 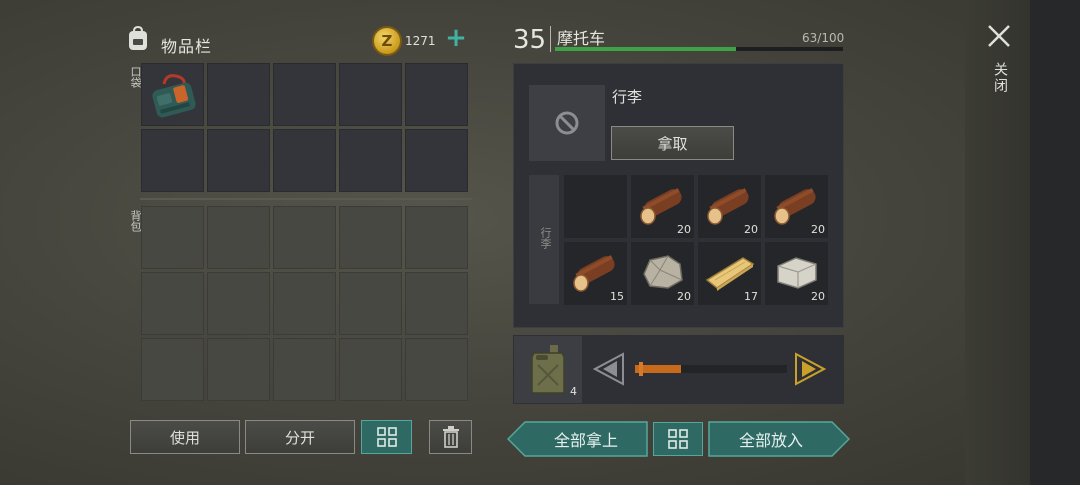 I want to click on inventory-title: 物品栏, so click(x=187, y=46).